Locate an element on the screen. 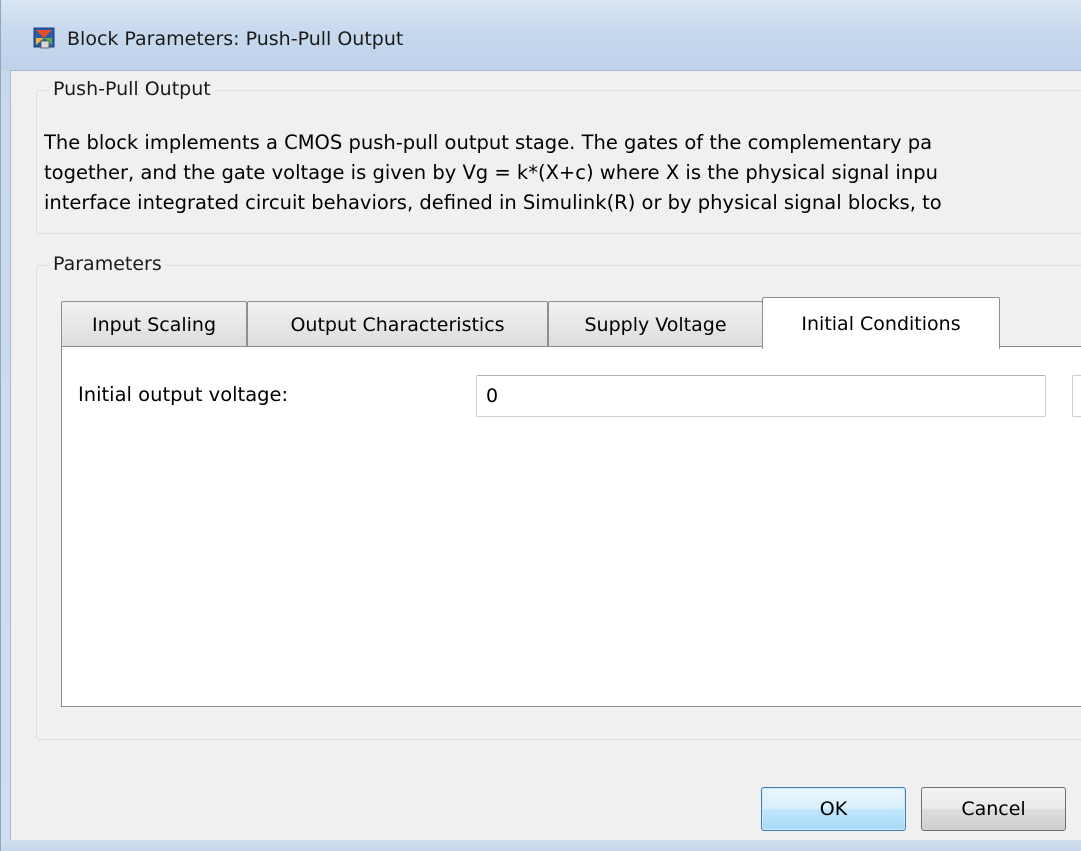  initial-output-voltage-input is located at coordinates (761, 396).